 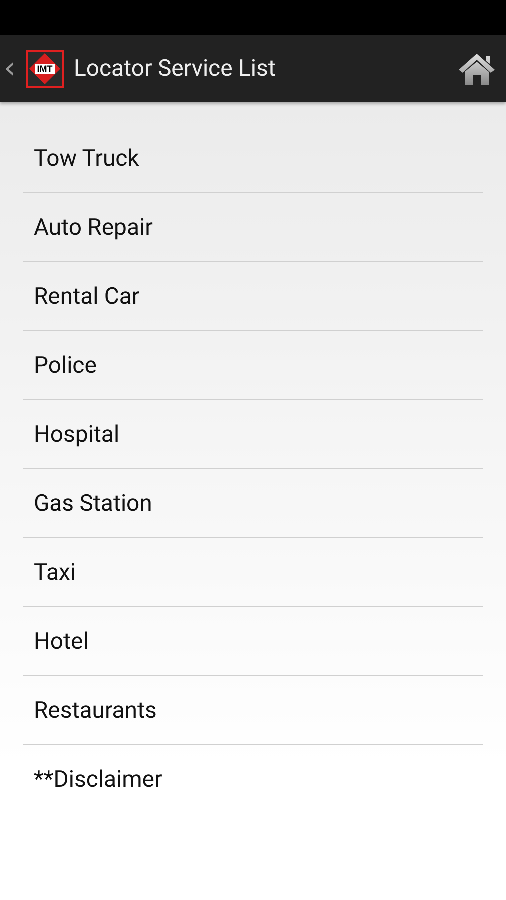 What do you see at coordinates (10, 69) in the screenshot?
I see `back-caret: ‹` at bounding box center [10, 69].